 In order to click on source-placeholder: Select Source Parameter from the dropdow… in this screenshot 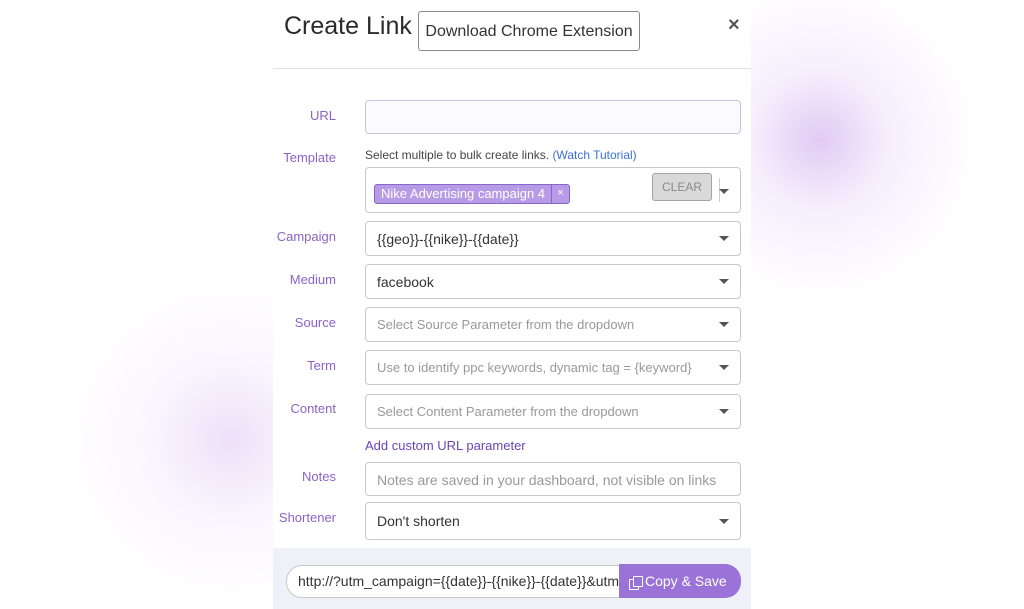, I will do `click(506, 324)`.